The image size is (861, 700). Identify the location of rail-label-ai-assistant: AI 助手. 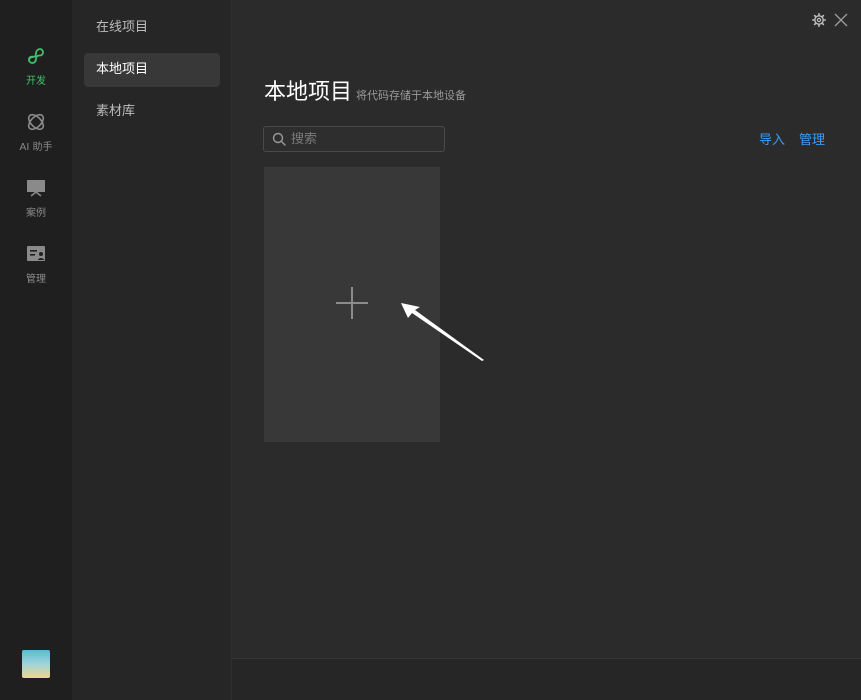
(36, 147).